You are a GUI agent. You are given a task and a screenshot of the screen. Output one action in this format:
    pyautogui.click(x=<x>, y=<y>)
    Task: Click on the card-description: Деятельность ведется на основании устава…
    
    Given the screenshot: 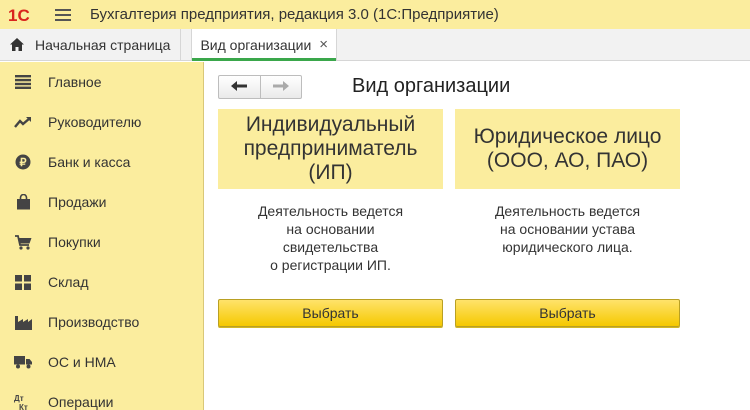 What is the action you would take?
    pyautogui.click(x=567, y=229)
    